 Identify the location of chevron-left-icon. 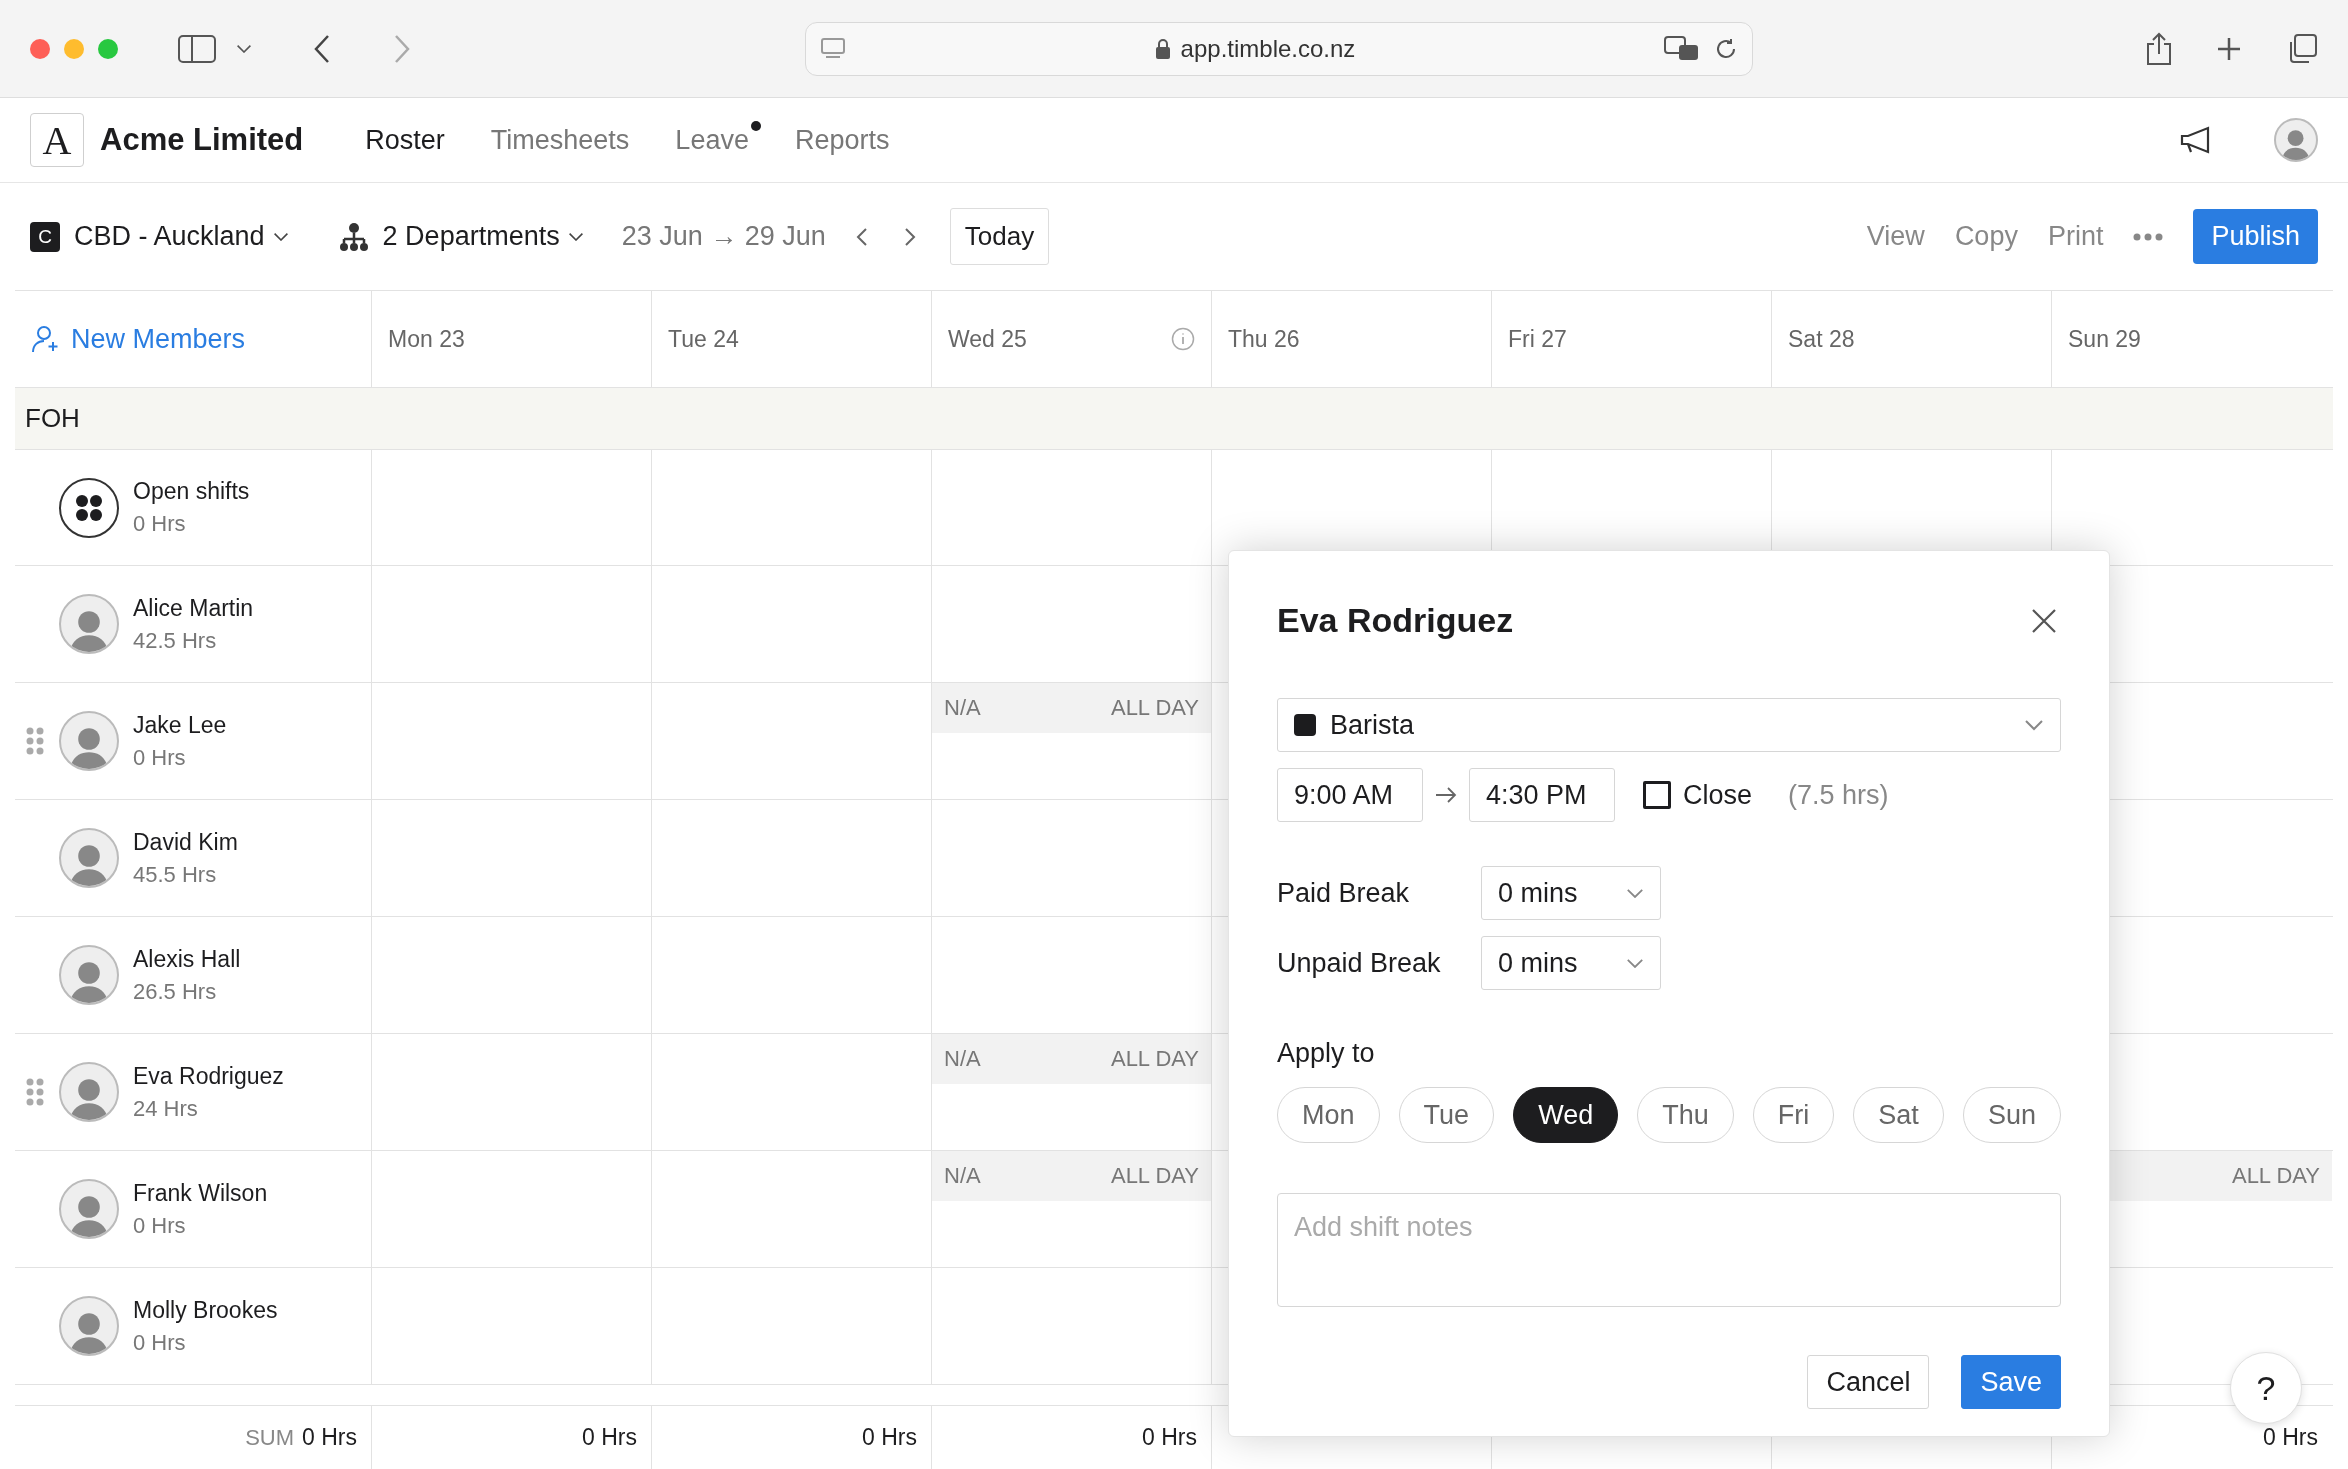
(861, 236).